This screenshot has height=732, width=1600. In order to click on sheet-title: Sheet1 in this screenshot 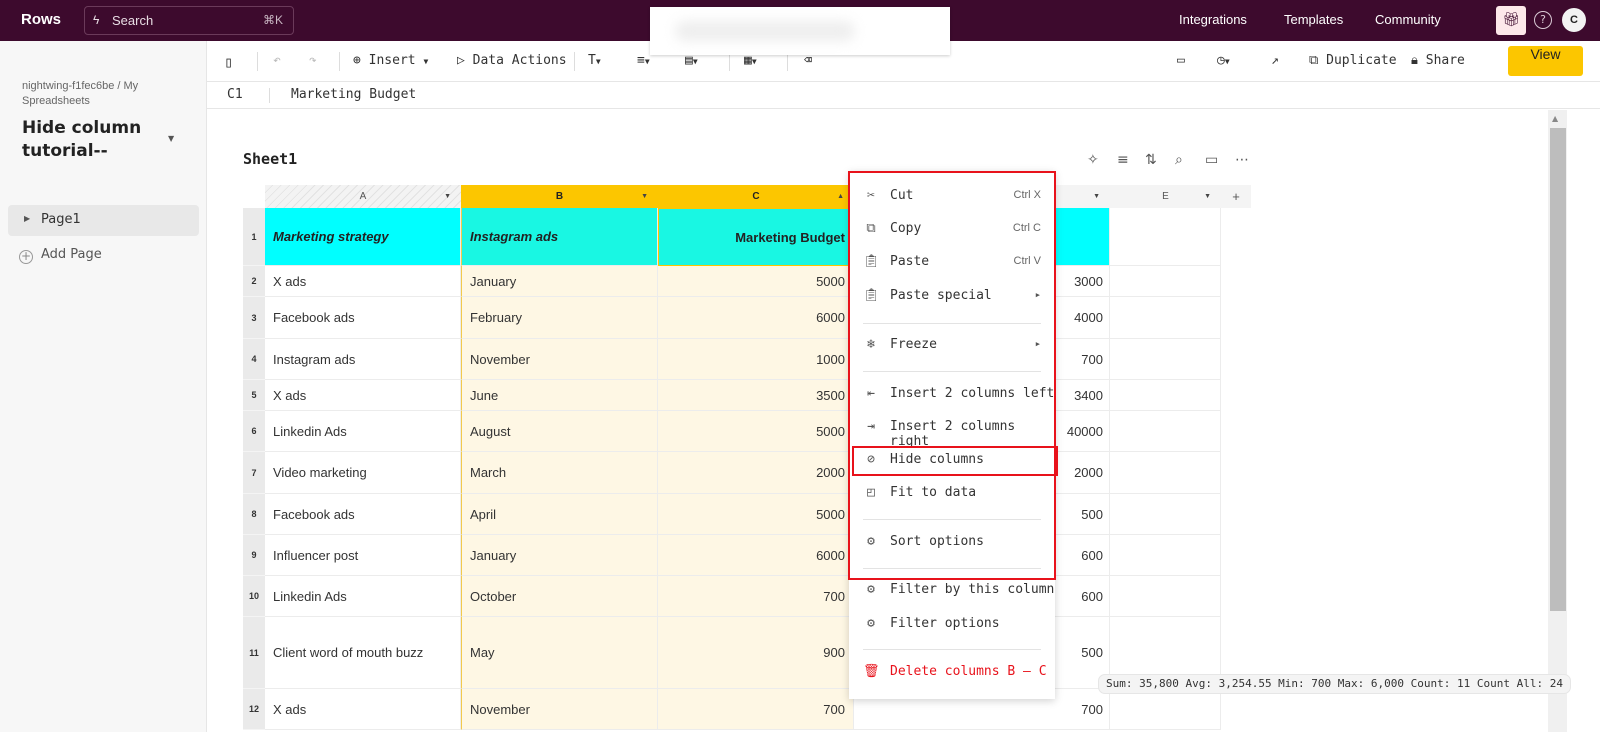, I will do `click(270, 159)`.